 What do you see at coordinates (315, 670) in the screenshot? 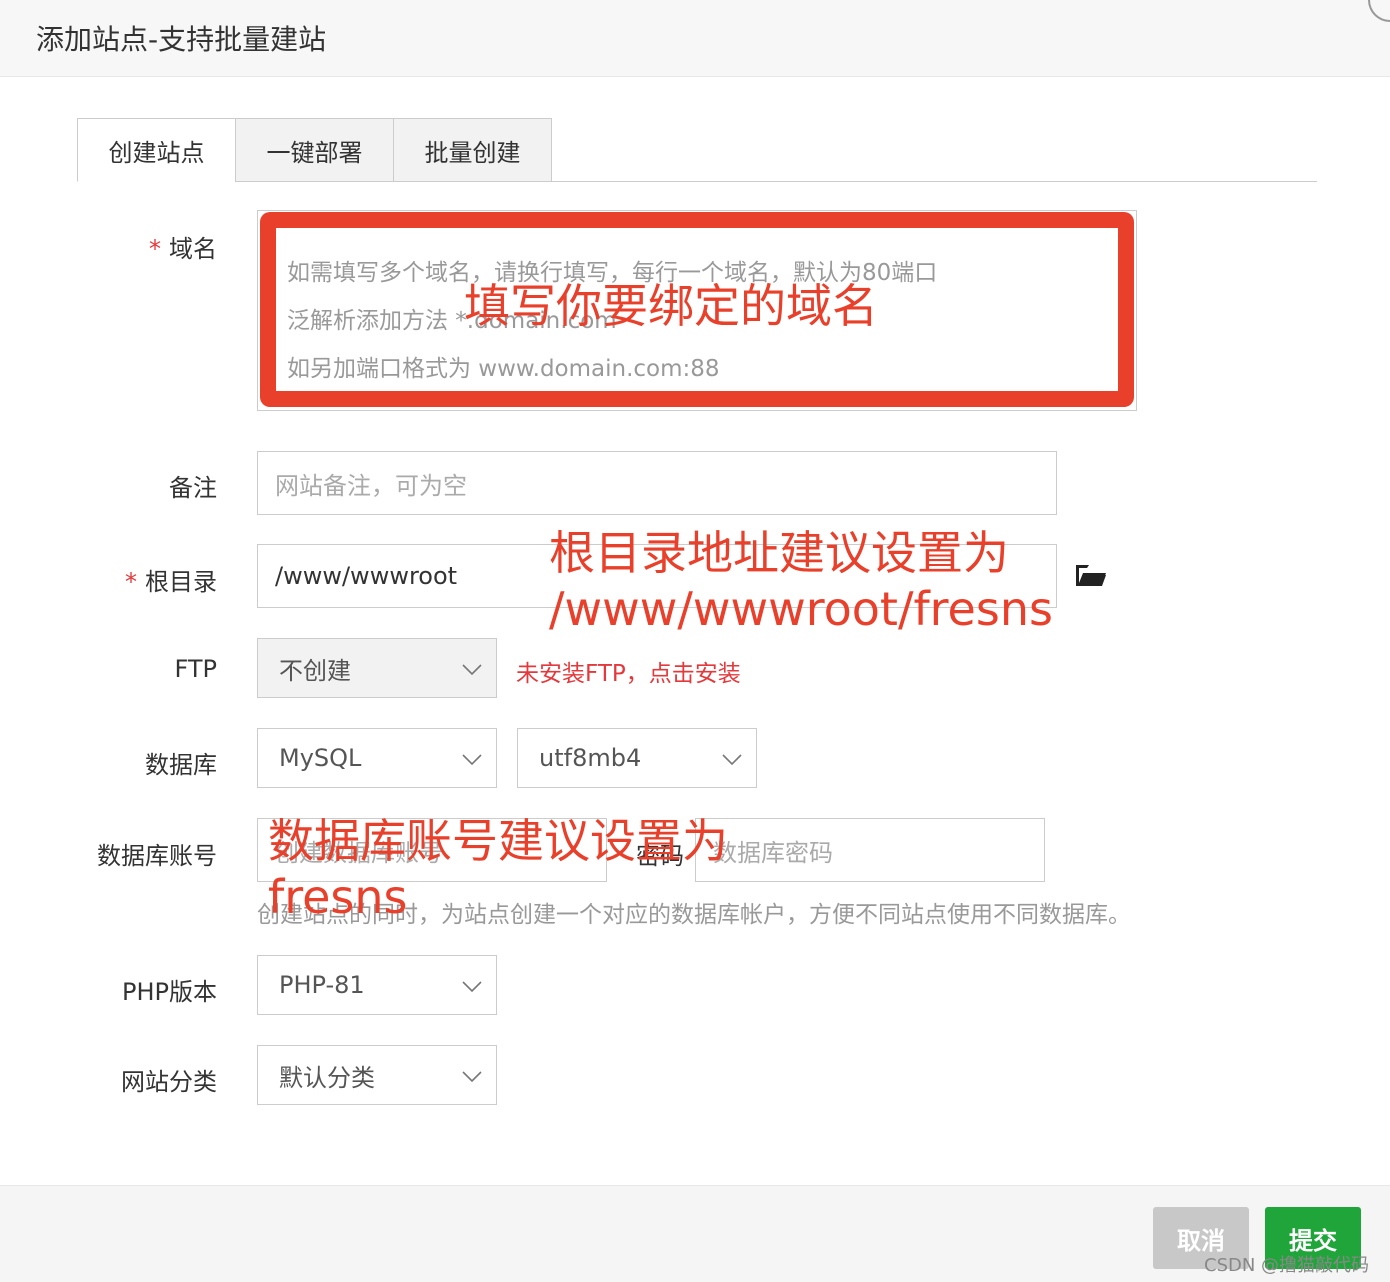
I see `ftp-select-value: 不创建` at bounding box center [315, 670].